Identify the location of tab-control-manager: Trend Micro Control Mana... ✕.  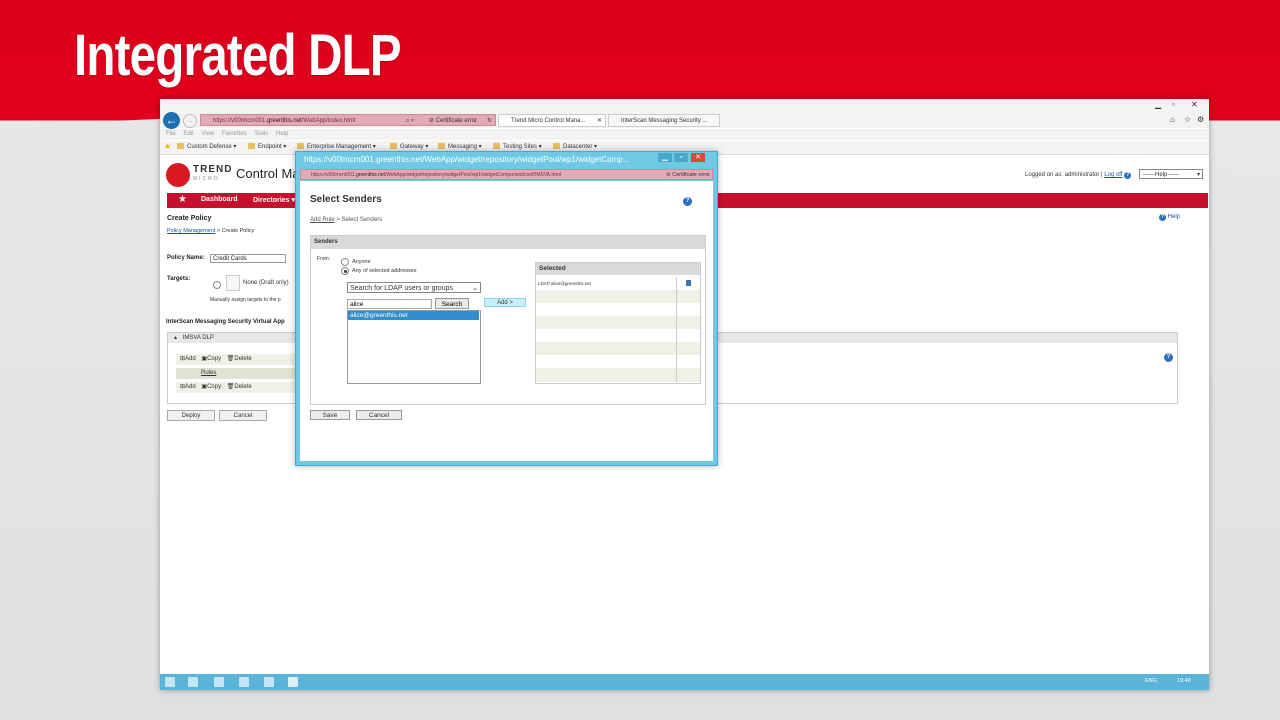
(552, 120).